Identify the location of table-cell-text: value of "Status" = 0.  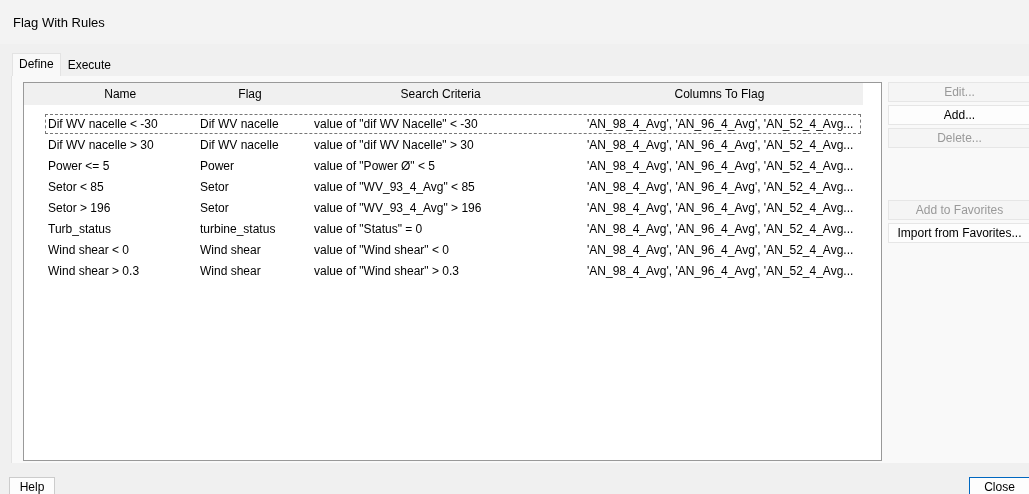
(368, 229).